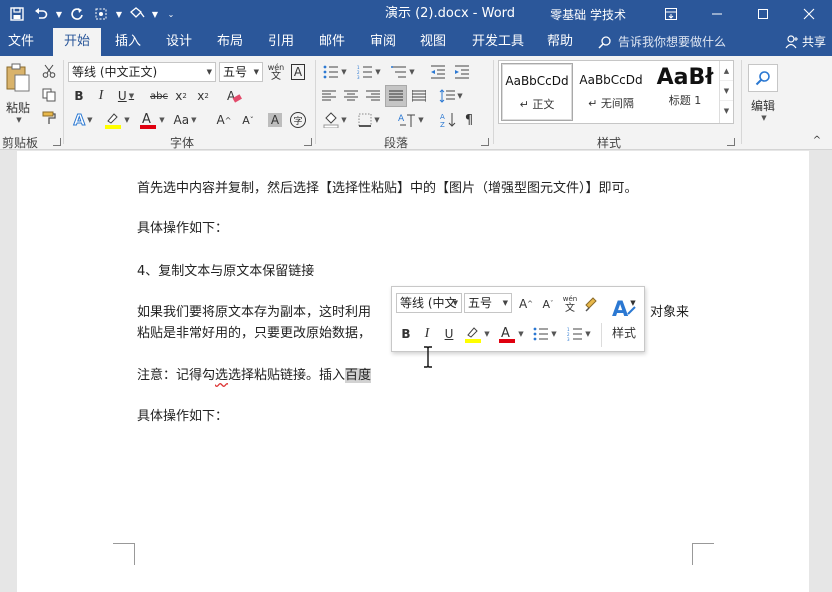 The width and height of the screenshot is (832, 592). Describe the element at coordinates (57, 142) in the screenshot. I see `clipboard-launcher-icon` at that location.